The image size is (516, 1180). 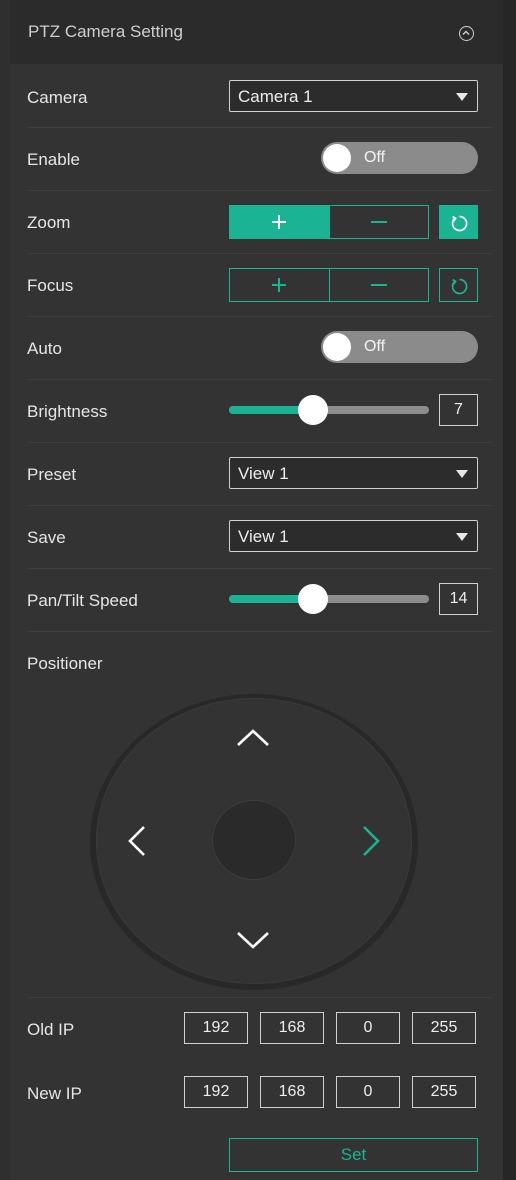 I want to click on new-ip-octet-2: 168, so click(x=292, y=1092).